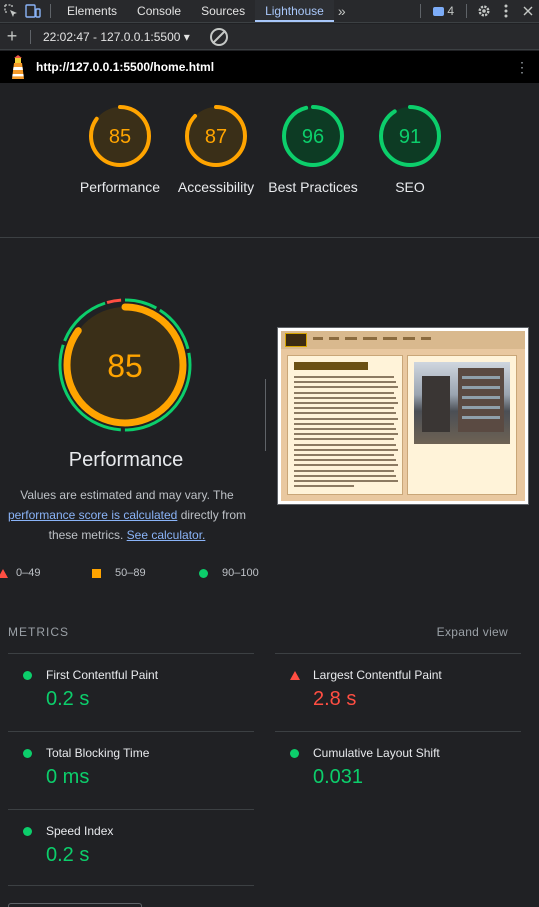 Image resolution: width=539 pixels, height=907 pixels. Describe the element at coordinates (166, 535) in the screenshot. I see `calculator-link: See calculator.` at that location.